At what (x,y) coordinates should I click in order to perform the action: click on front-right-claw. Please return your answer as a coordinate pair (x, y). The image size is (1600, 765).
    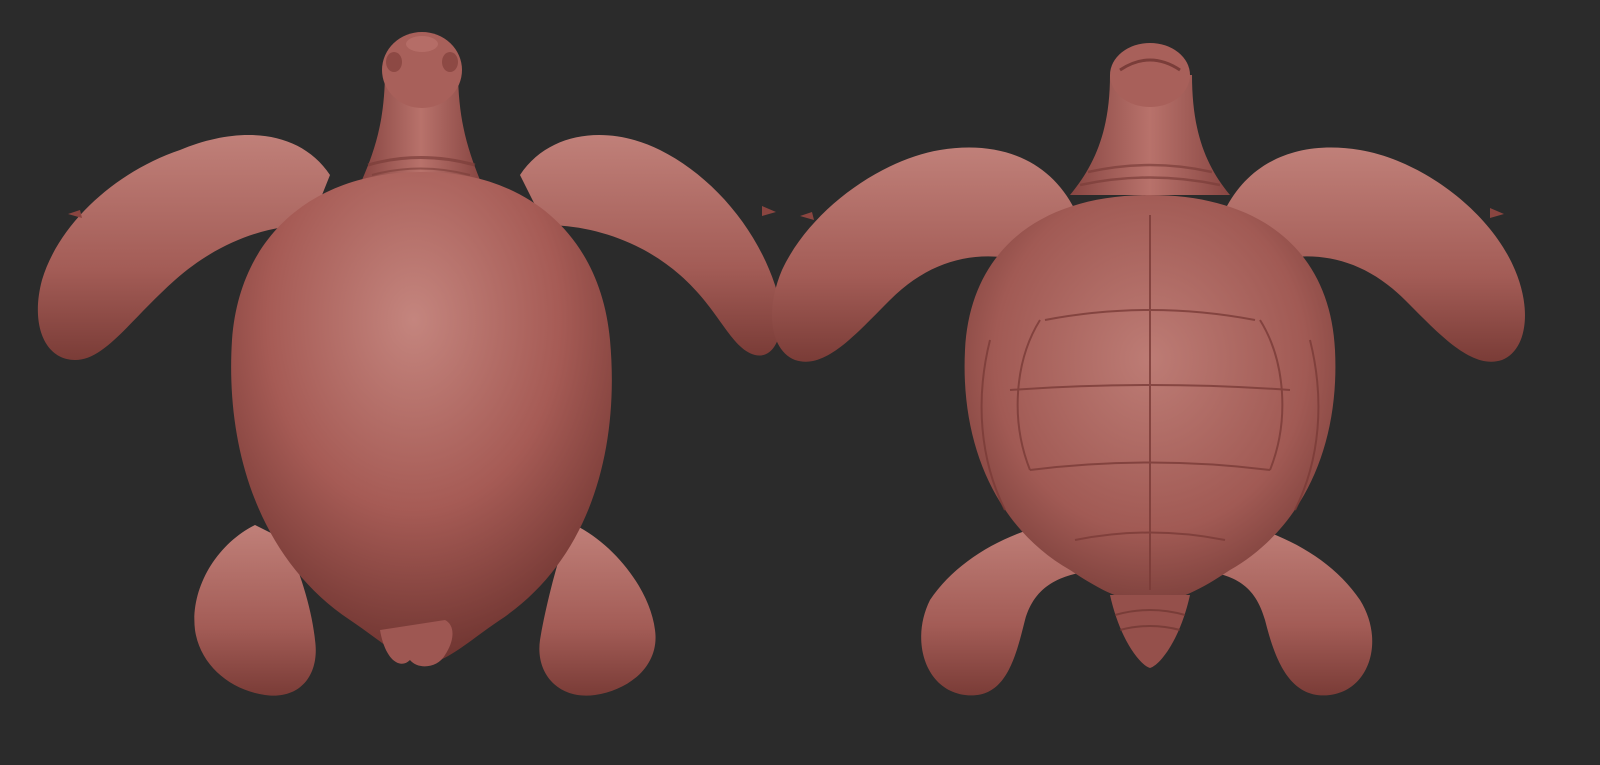
    Looking at the image, I should click on (769, 211).